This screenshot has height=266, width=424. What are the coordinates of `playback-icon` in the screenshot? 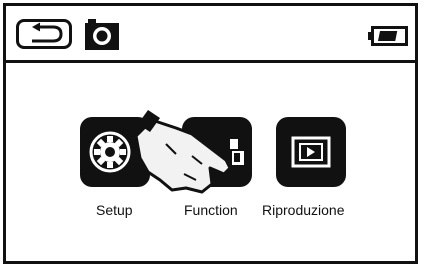 It's located at (311, 152).